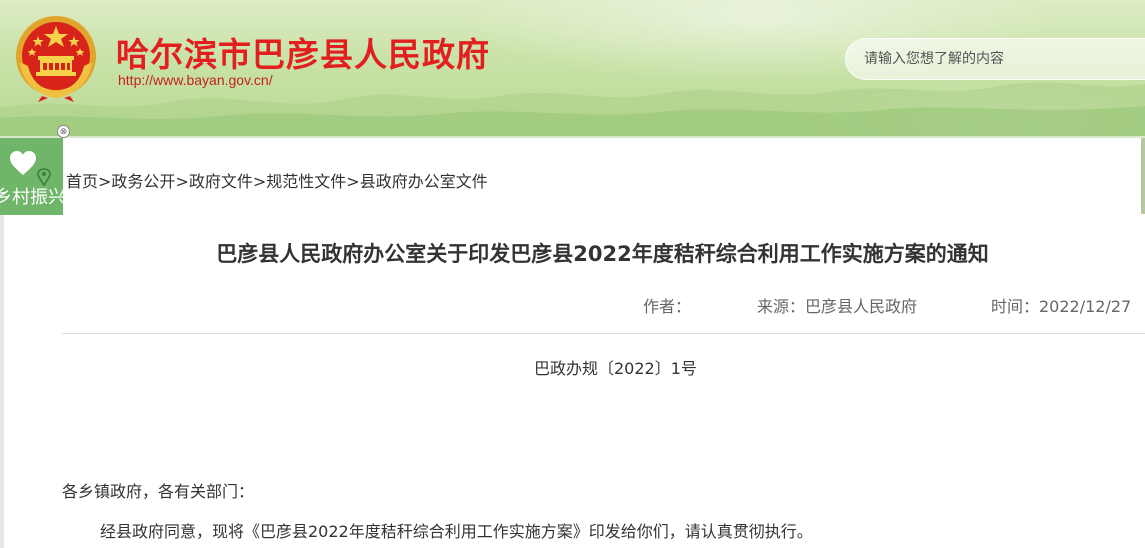 This screenshot has height=548, width=1145. I want to click on header-divider, so click(572, 137).